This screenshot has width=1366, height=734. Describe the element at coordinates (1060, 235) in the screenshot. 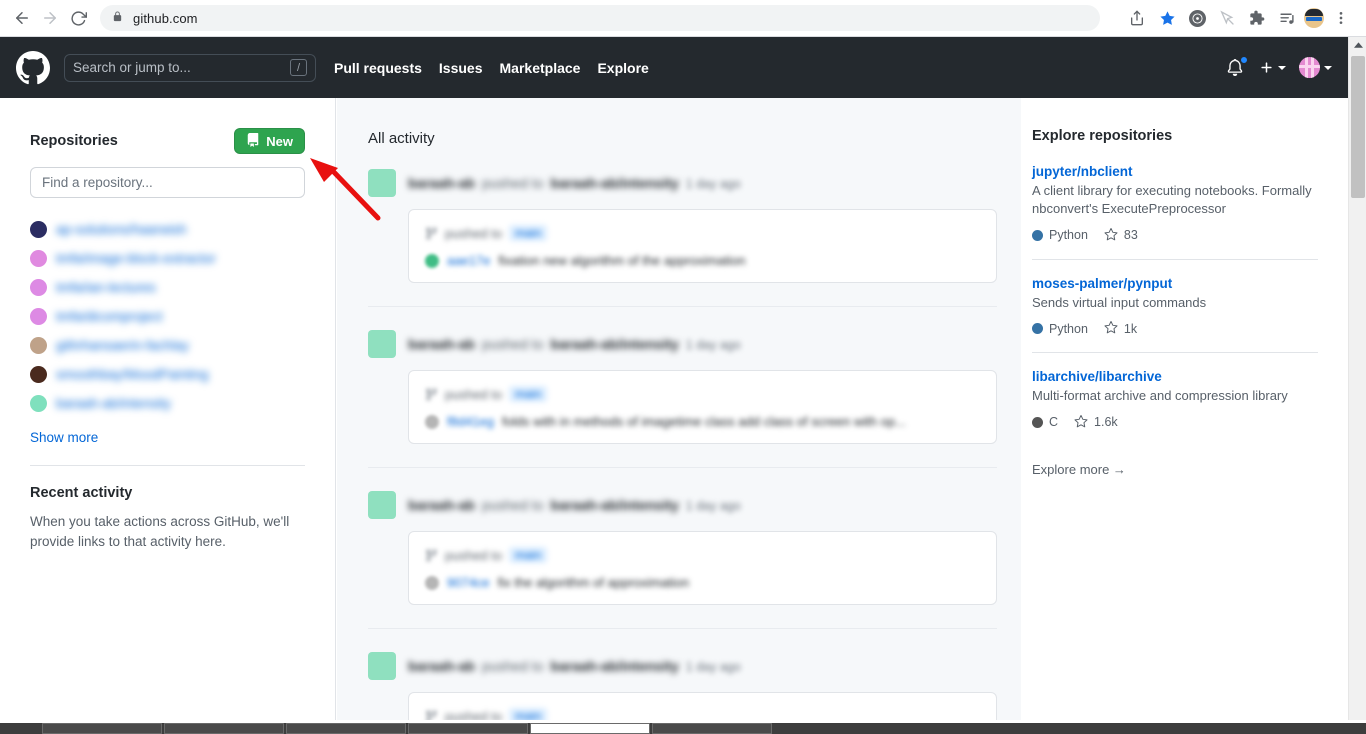

I see `explore-repo-language: Python` at that location.